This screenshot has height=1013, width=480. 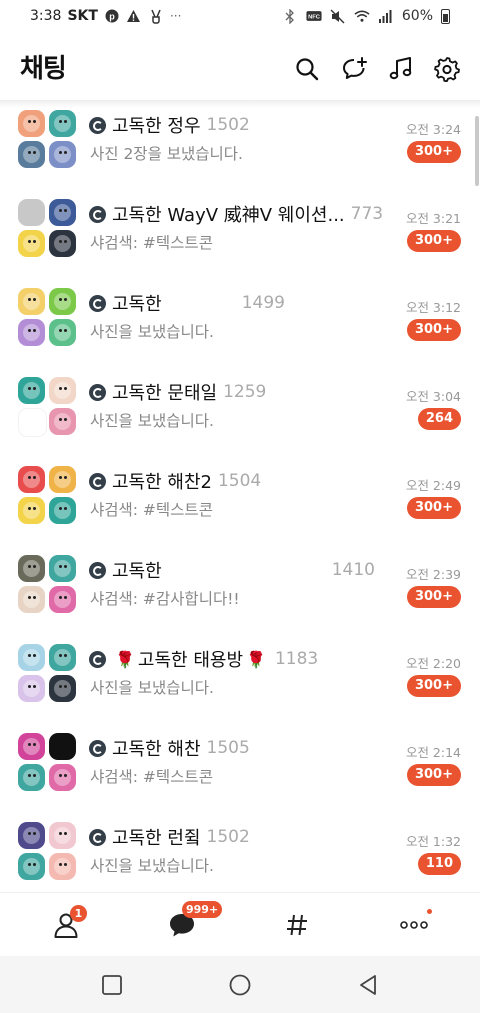 I want to click on chat-room-title-line: 고독한 해찬2 1504, so click(x=239, y=481).